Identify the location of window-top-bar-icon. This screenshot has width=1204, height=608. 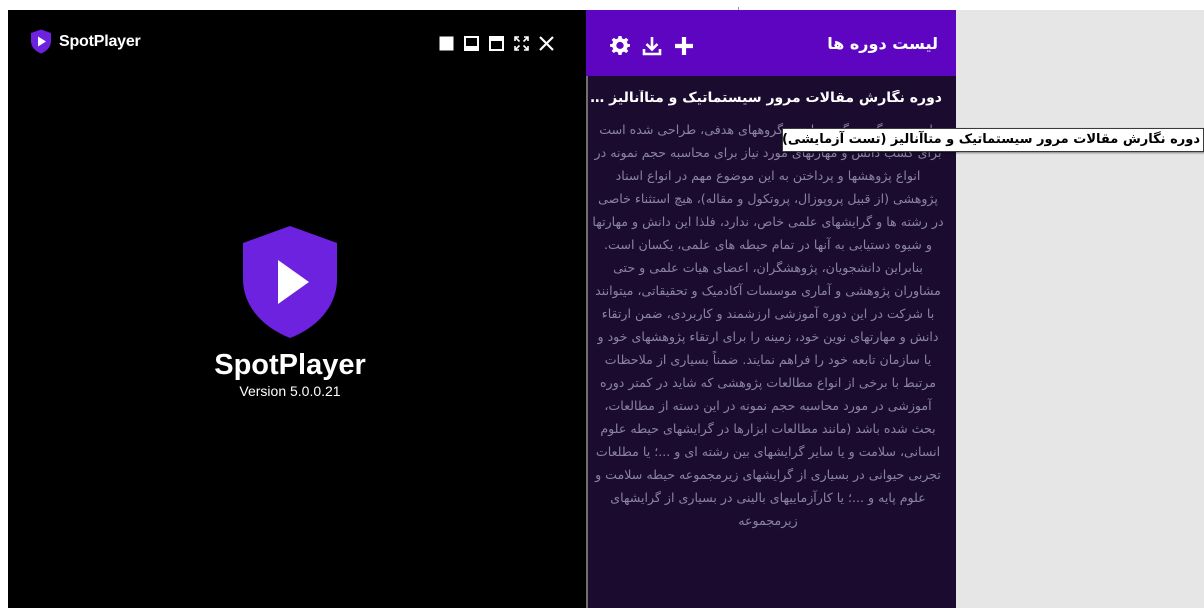
(496, 43).